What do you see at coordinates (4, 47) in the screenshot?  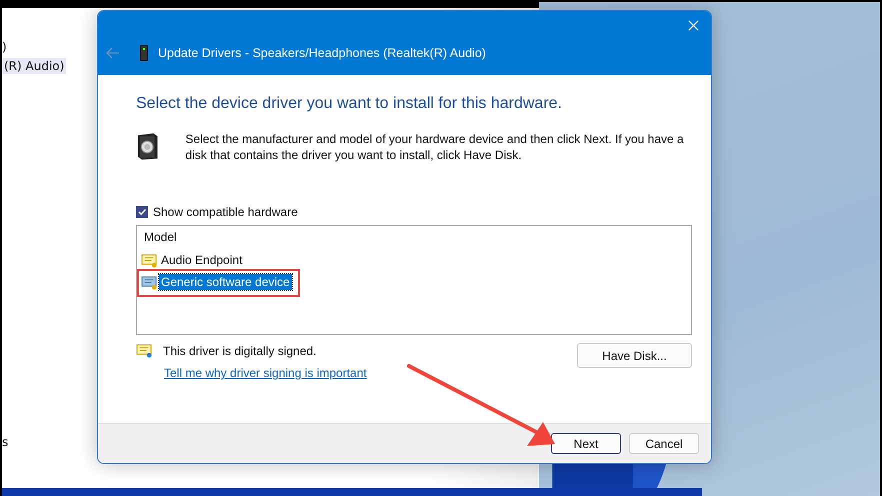 I see `background-text: )` at bounding box center [4, 47].